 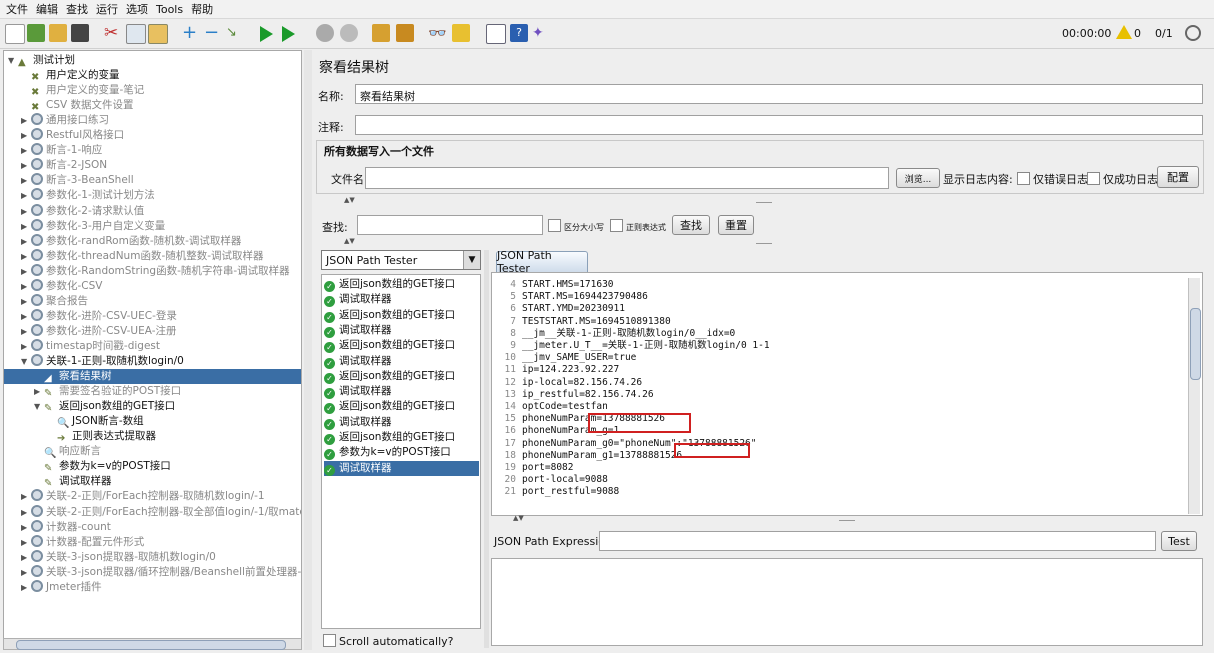 I want to click on tree-item: ▶ 参数化-RandomString函数-随机字符串-调试取样器, so click(x=147, y=271).